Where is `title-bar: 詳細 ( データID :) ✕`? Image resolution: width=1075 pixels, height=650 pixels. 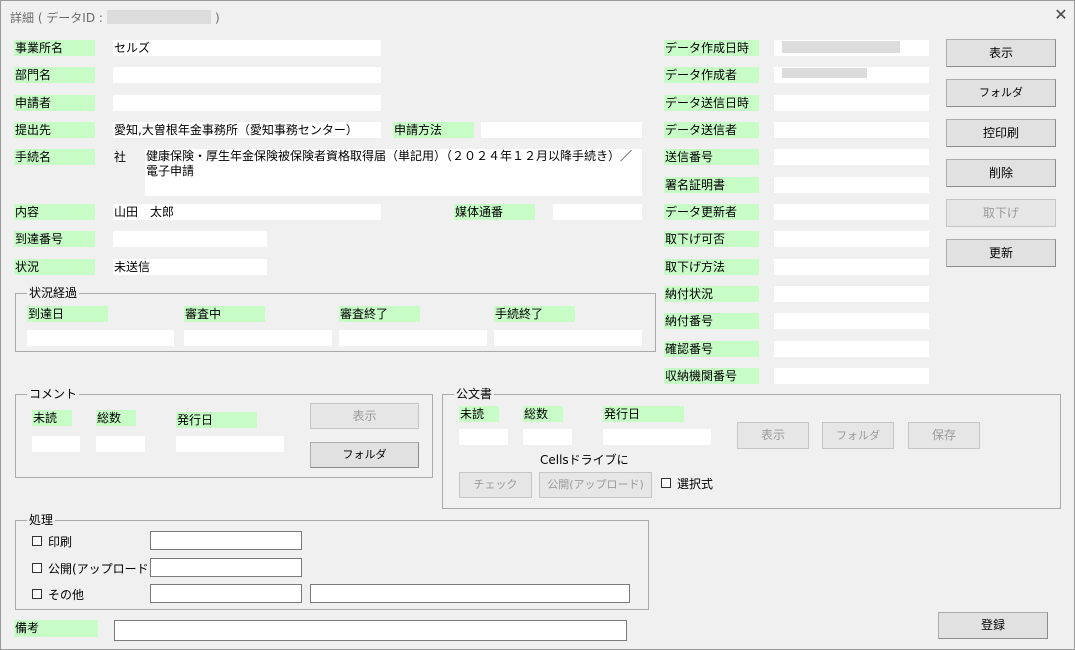
title-bar: 詳細 ( データID :) ✕ is located at coordinates (537, 17).